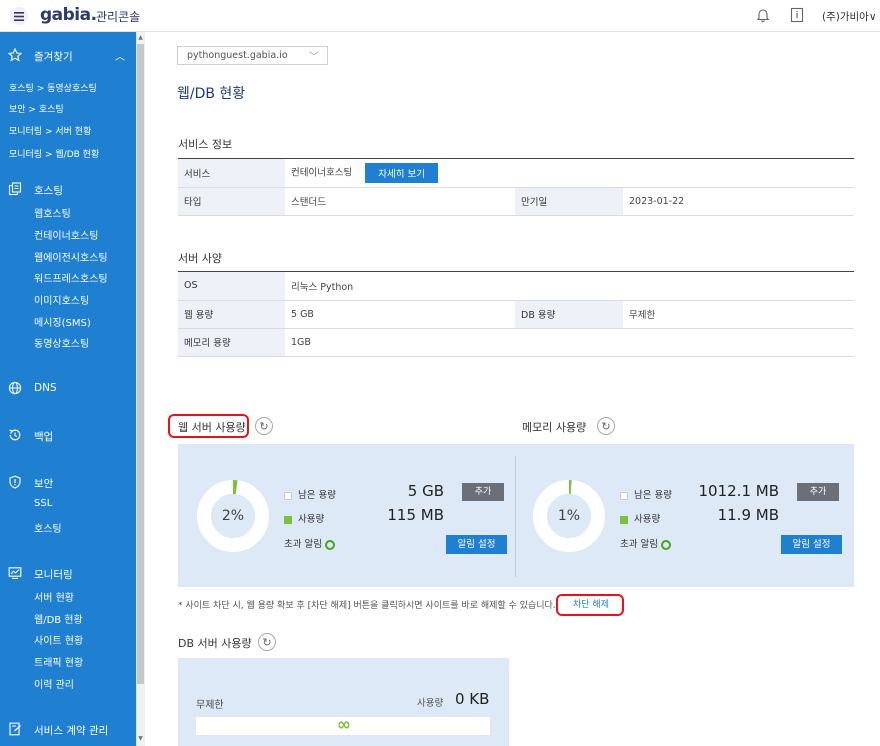 The width and height of the screenshot is (880, 746). Describe the element at coordinates (401, 172) in the screenshot. I see `detail-button: 자세히 보기` at that location.